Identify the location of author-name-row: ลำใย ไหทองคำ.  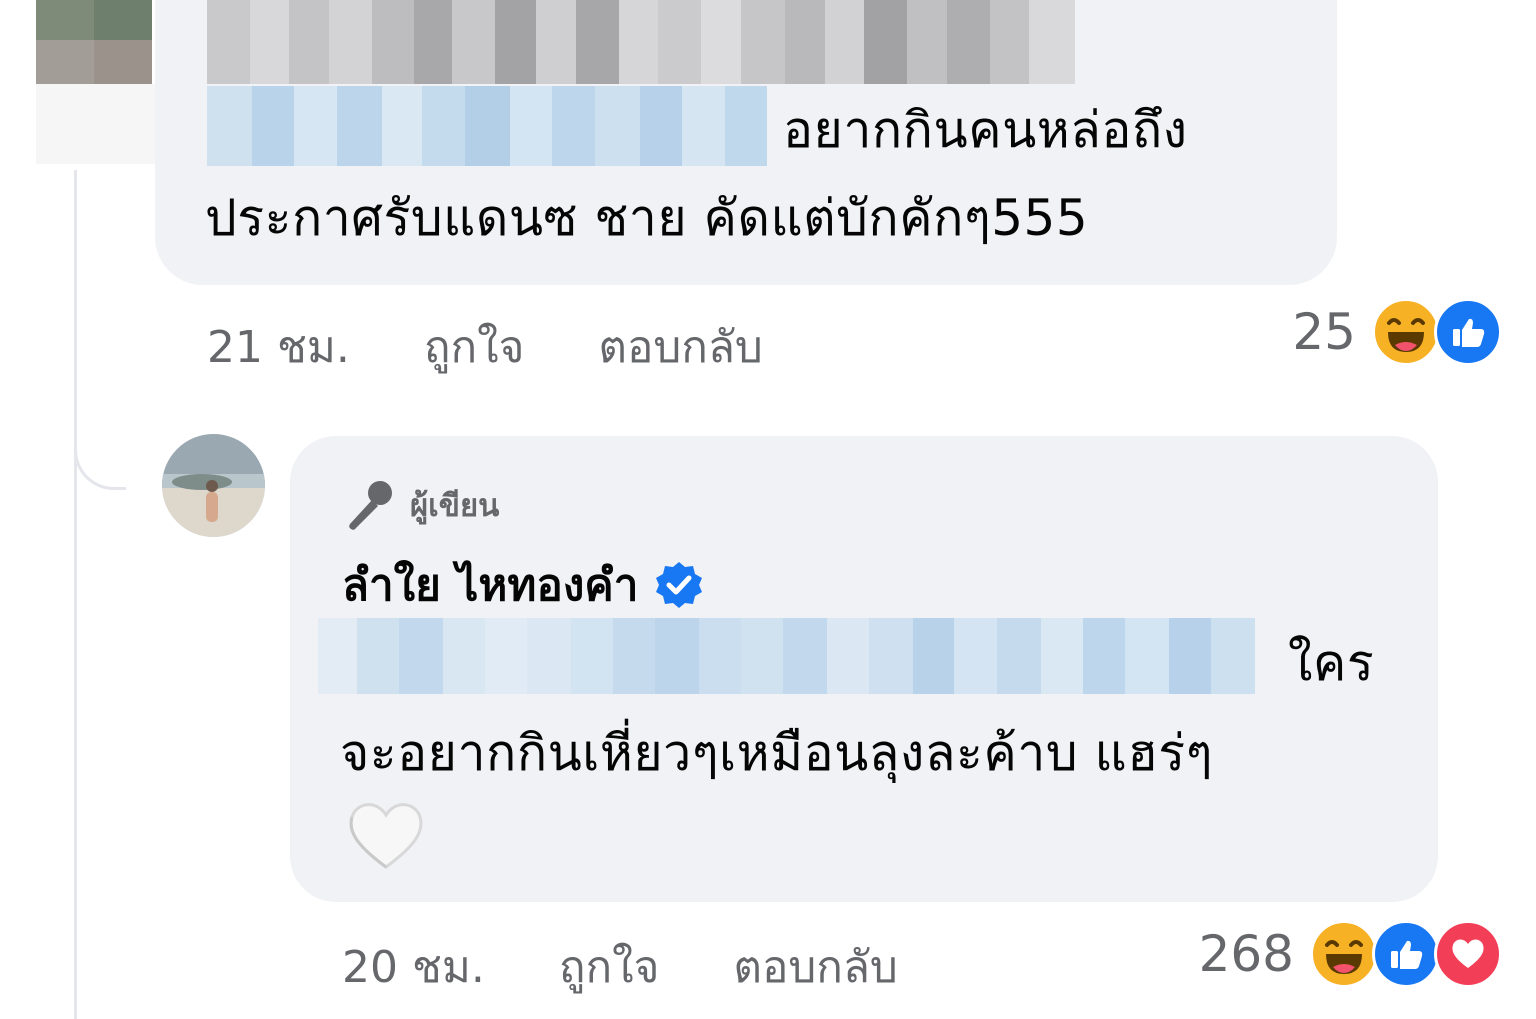
(523, 585).